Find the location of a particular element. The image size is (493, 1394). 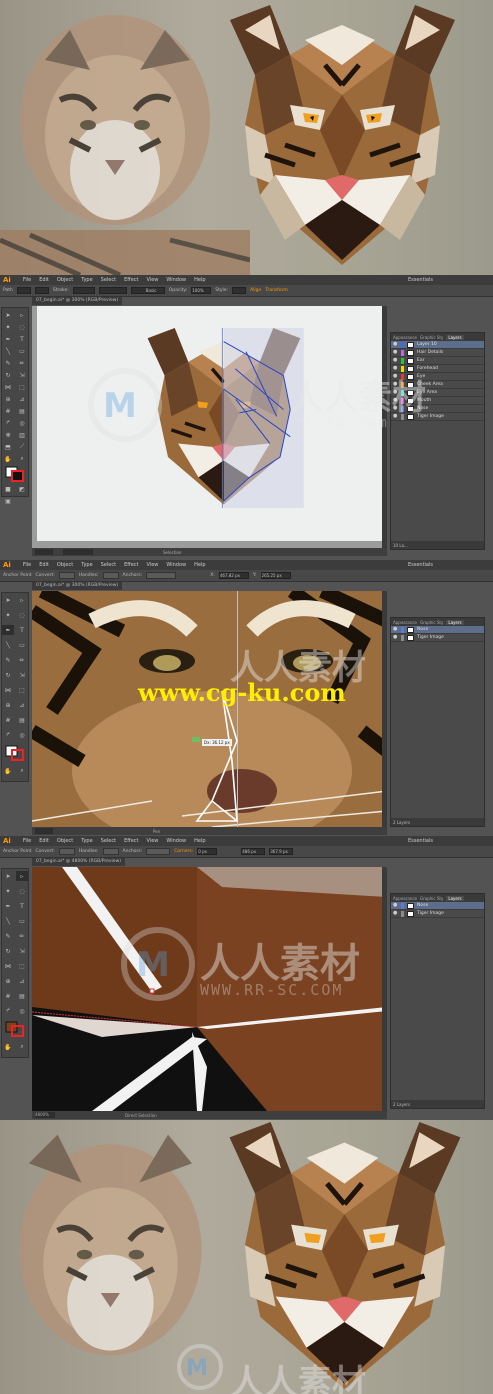

blend-tool-icon: ◎ is located at coordinates (22, 735).